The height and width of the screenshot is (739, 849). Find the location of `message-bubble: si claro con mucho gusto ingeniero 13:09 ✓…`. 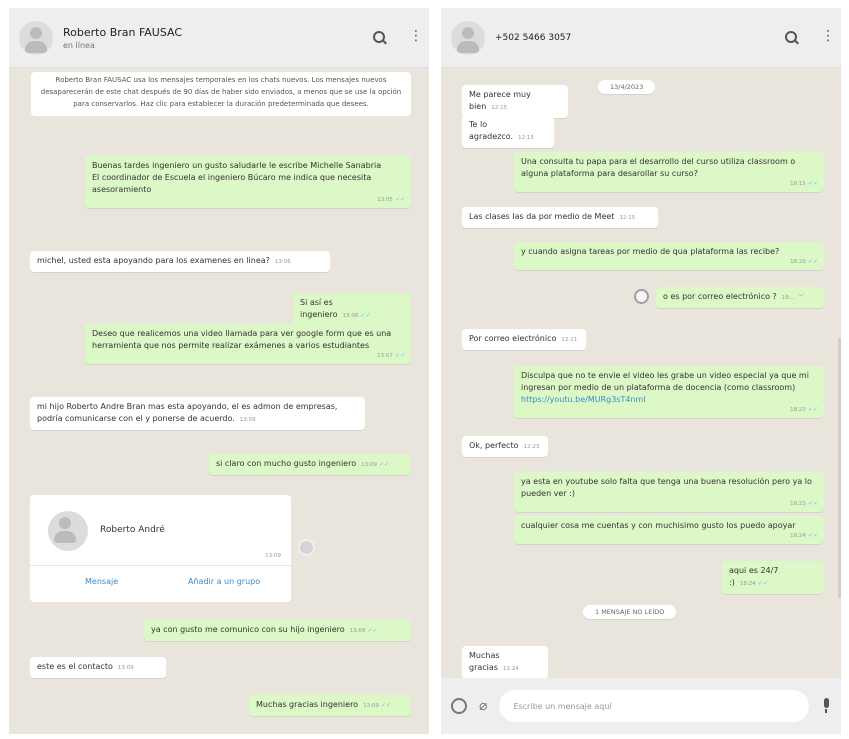

message-bubble: si claro con mucho gusto ingeniero 13:09 ✓… is located at coordinates (310, 464).